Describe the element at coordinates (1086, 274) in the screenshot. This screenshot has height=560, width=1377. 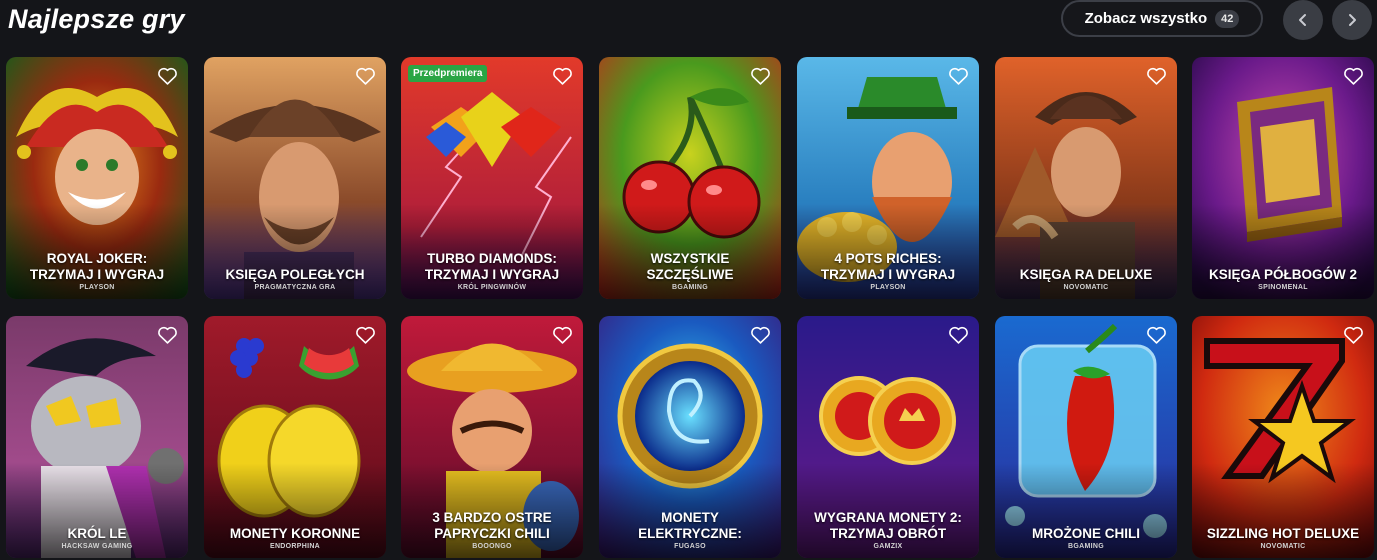
I see `game-title: Księga Ra Deluxe` at that location.